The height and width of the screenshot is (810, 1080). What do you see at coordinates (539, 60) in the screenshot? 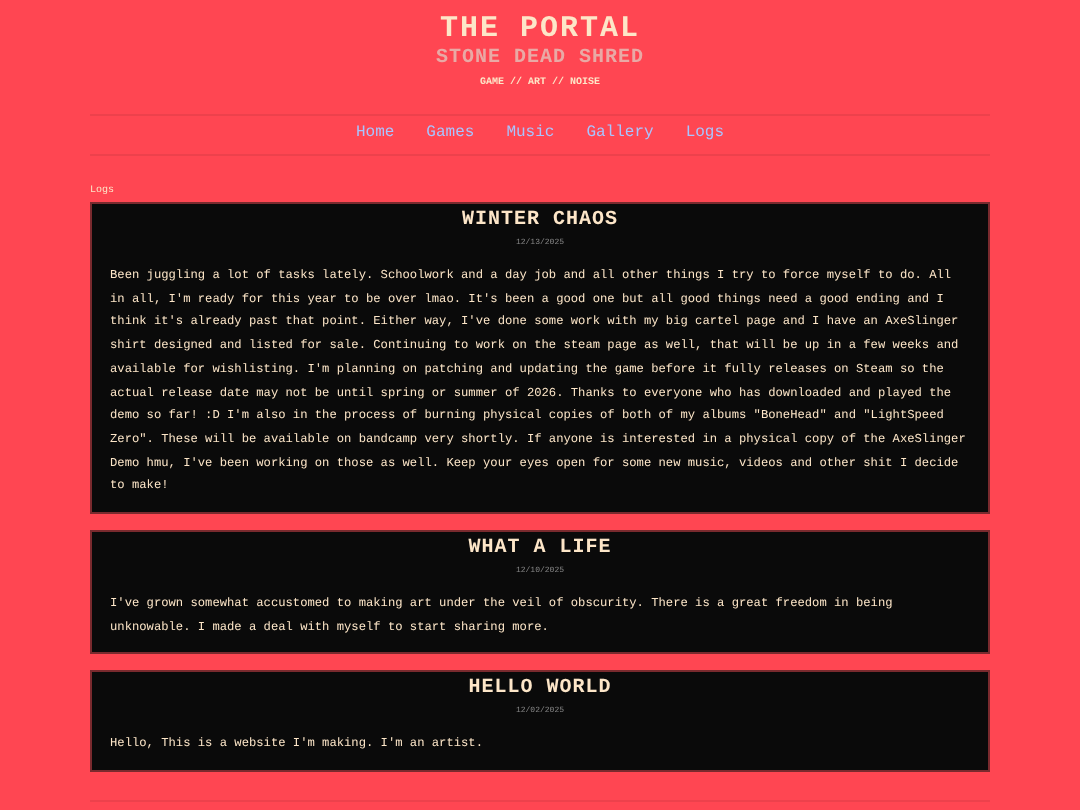
I see `site-subtitle: STONE DEAD SHRED` at bounding box center [539, 60].